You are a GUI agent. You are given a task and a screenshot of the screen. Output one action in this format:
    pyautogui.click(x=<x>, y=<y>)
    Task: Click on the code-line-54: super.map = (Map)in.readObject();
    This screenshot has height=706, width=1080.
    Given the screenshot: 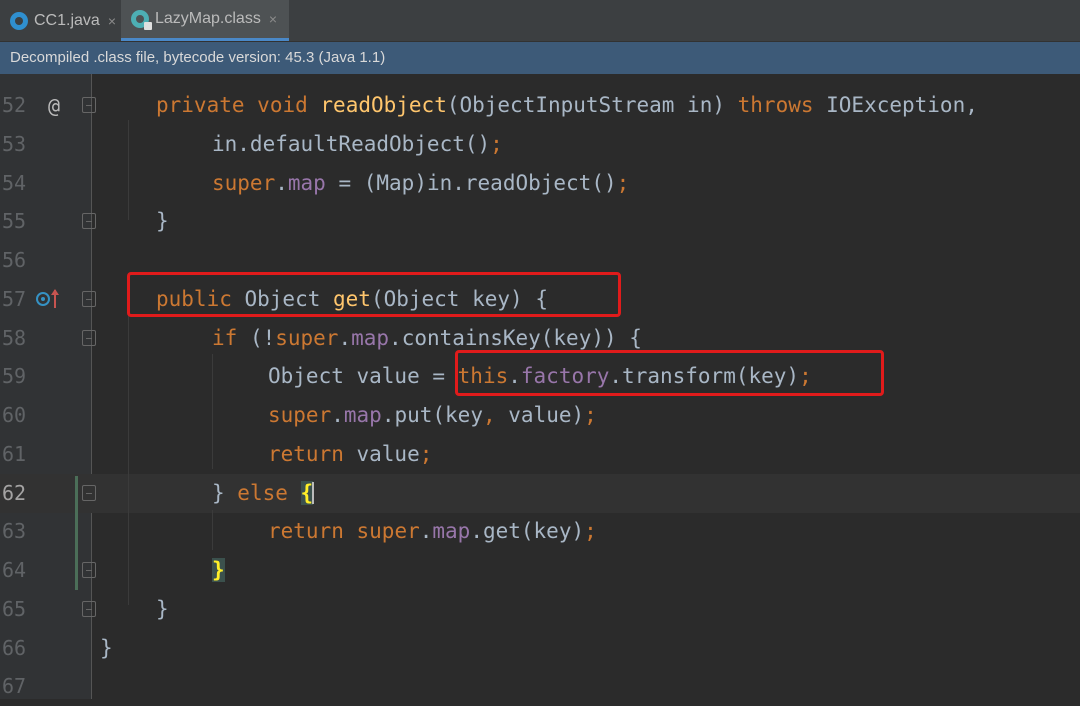 What is the action you would take?
    pyautogui.click(x=420, y=183)
    